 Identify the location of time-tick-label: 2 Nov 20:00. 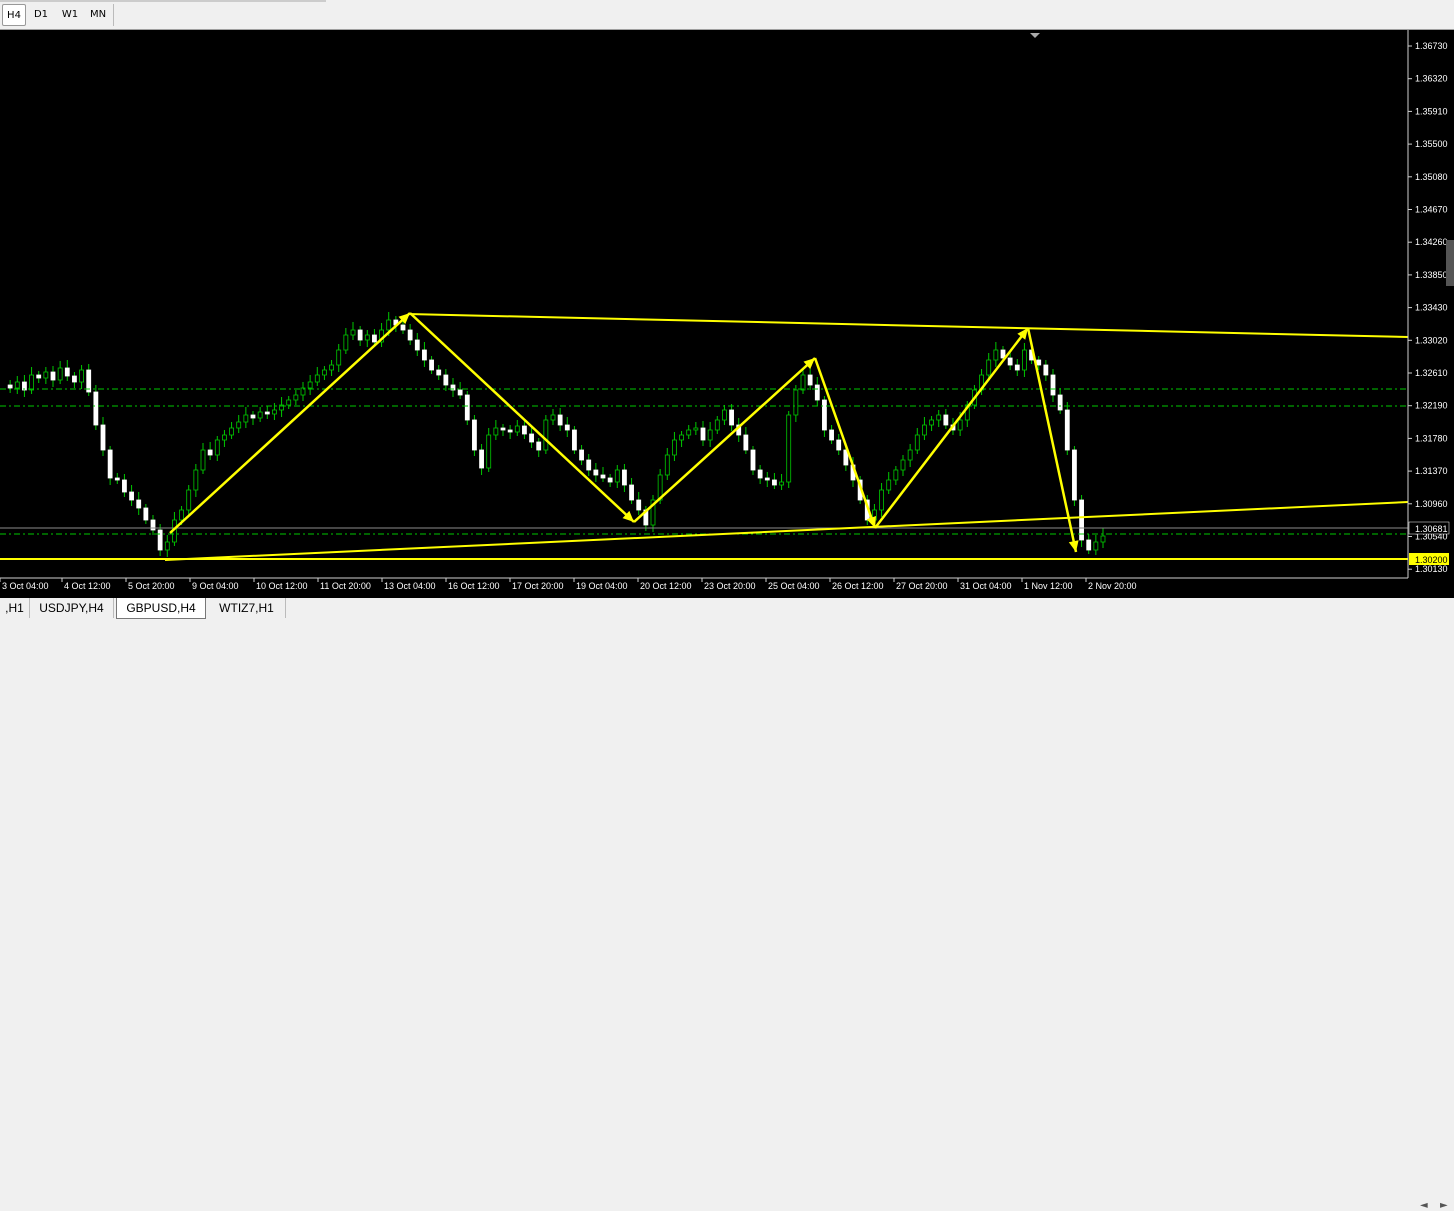
(1112, 586).